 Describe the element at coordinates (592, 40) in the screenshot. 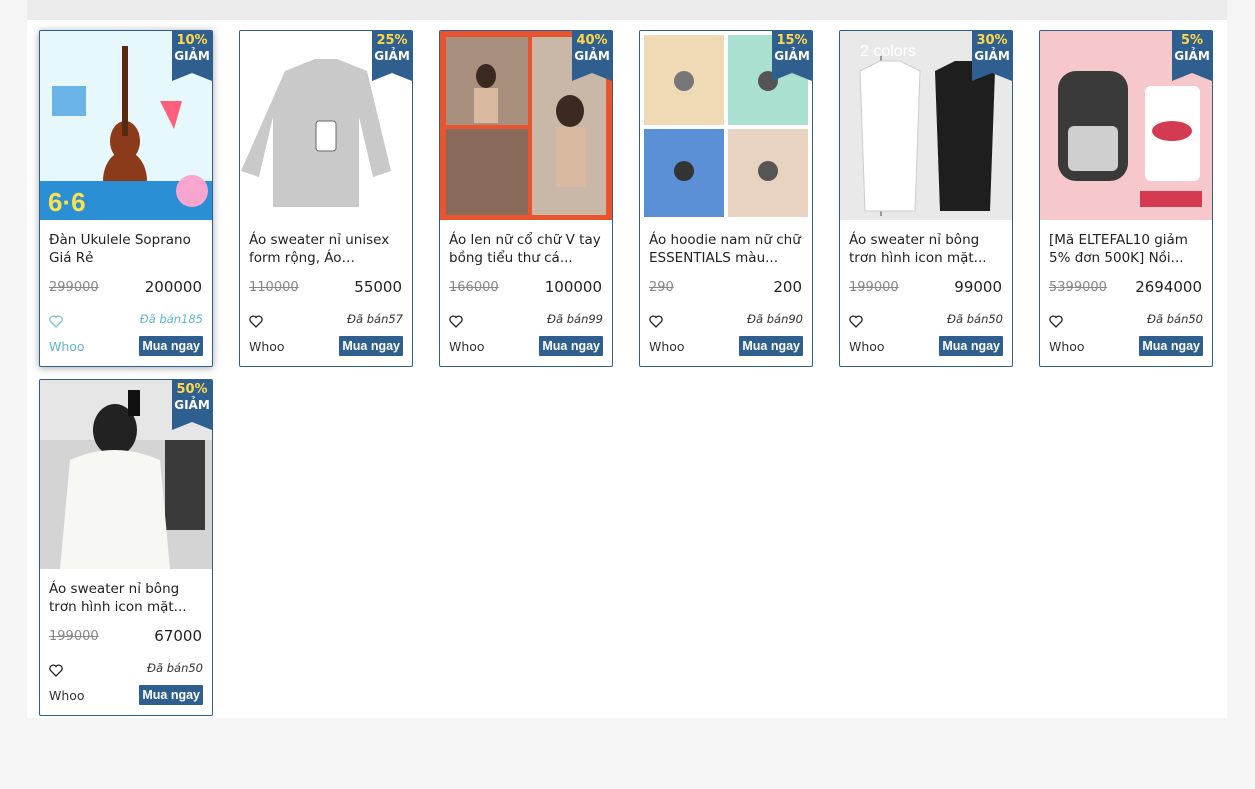

I see `discount-percent: 40%` at that location.